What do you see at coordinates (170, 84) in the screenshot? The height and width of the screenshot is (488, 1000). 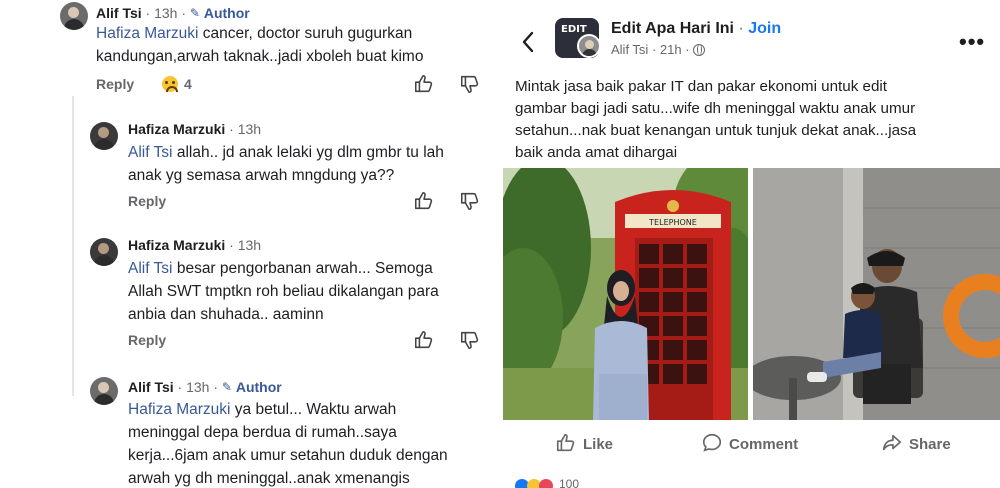 I see `sad-reaction-icon` at bounding box center [170, 84].